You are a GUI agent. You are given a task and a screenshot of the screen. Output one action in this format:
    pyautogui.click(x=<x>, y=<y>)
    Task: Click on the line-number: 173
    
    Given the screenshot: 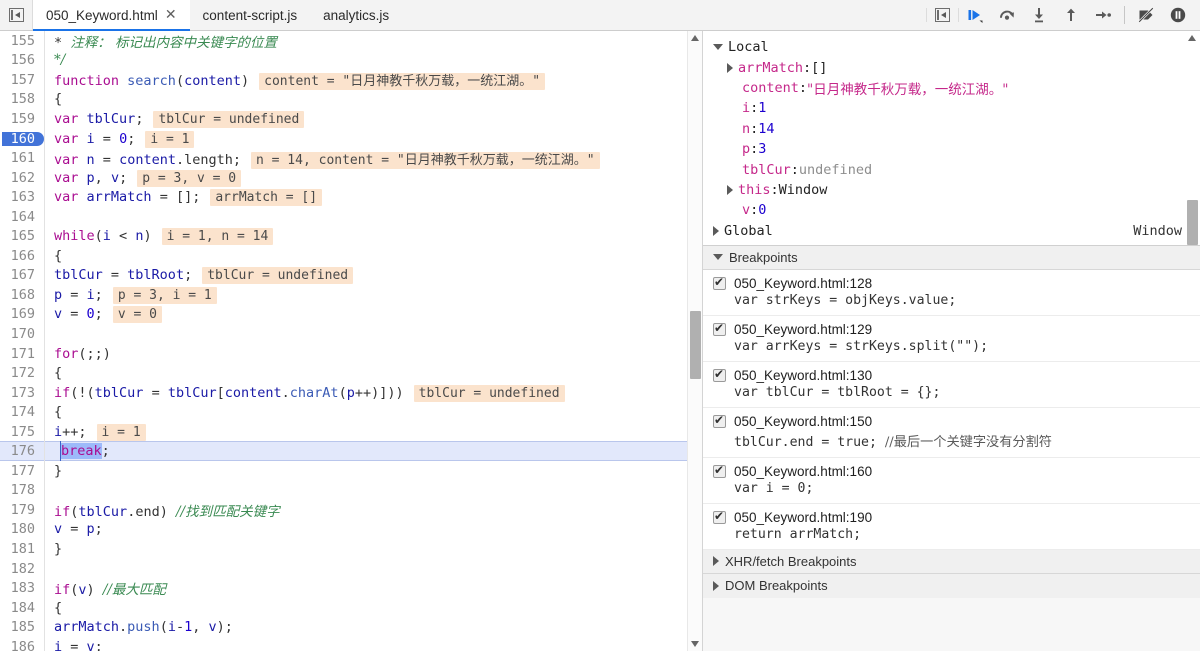 What is the action you would take?
    pyautogui.click(x=22, y=393)
    